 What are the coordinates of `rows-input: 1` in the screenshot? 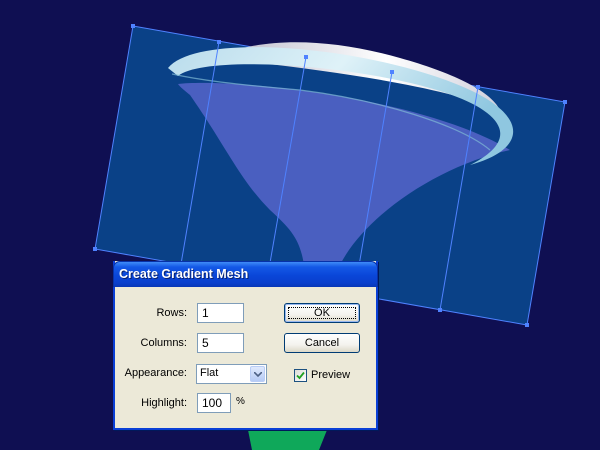 It's located at (220, 313).